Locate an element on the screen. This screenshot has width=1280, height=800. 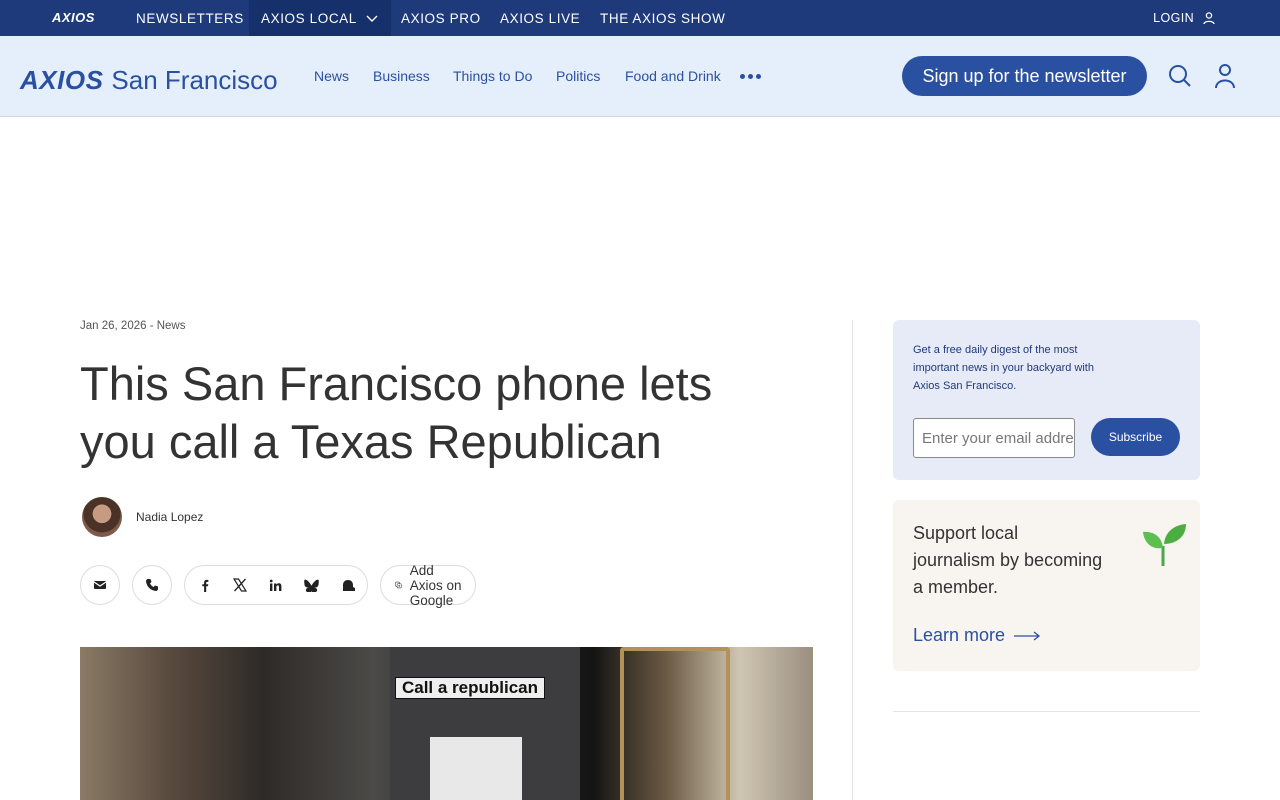
chevron-down-icon is located at coordinates (372, 18).